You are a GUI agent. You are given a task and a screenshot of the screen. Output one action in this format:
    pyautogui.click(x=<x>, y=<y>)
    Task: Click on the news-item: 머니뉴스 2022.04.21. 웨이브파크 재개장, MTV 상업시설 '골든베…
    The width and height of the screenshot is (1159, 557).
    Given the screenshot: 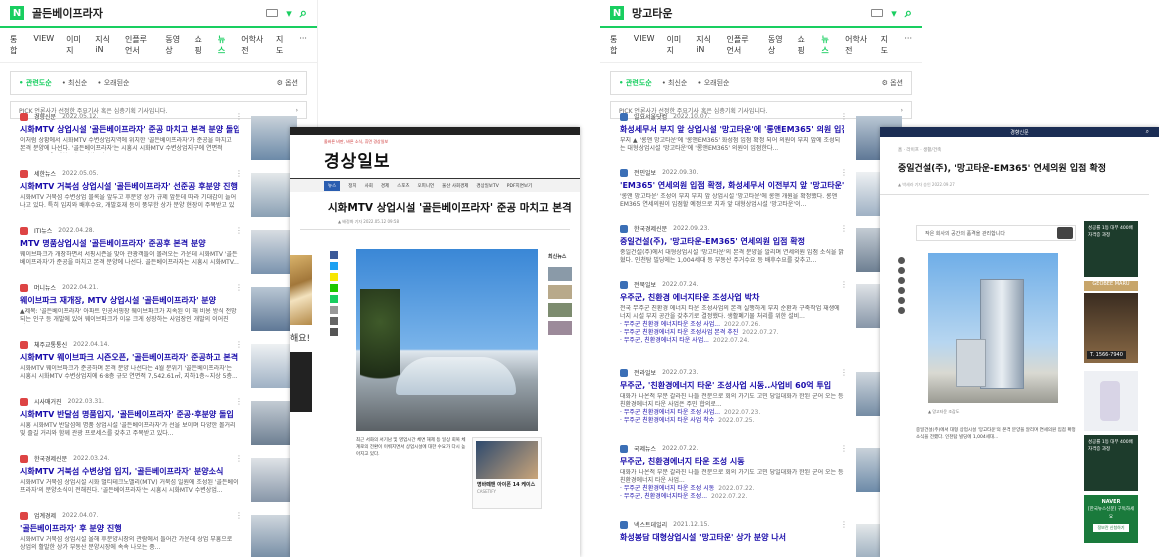 What is the action you would take?
    pyautogui.click(x=158, y=310)
    